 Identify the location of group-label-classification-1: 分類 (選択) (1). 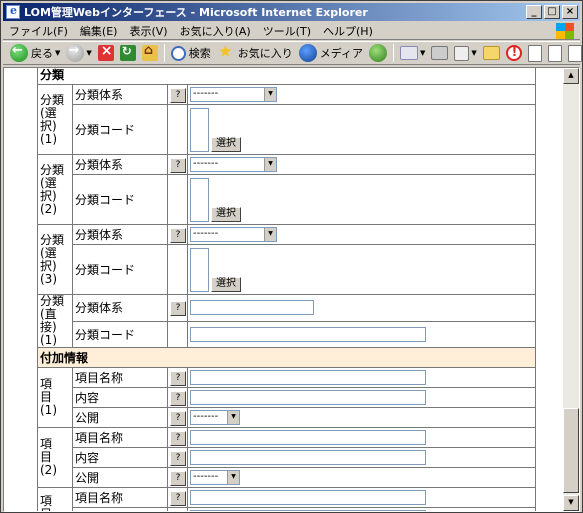
(55, 119).